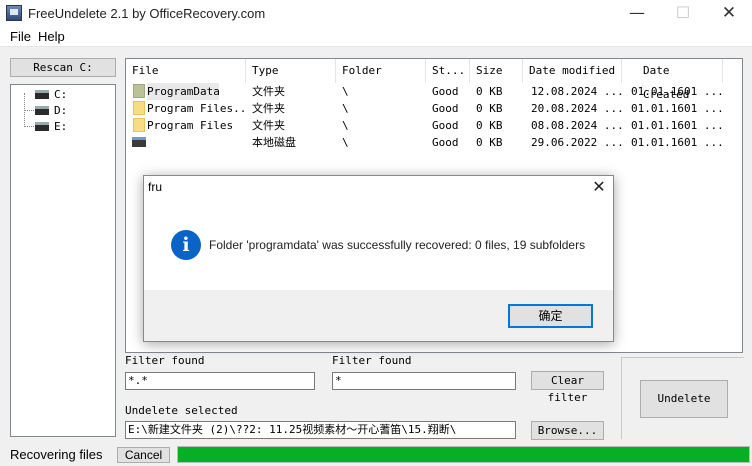 Image resolution: width=752 pixels, height=466 pixels. Describe the element at coordinates (186, 71) in the screenshot. I see `column-header-file: File` at that location.